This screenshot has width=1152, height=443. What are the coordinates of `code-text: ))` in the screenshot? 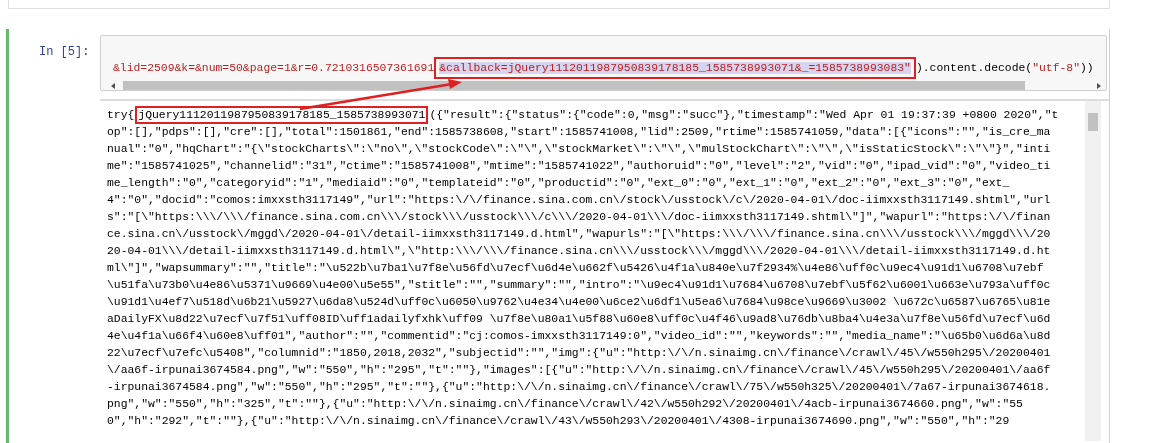 It's located at (1087, 68).